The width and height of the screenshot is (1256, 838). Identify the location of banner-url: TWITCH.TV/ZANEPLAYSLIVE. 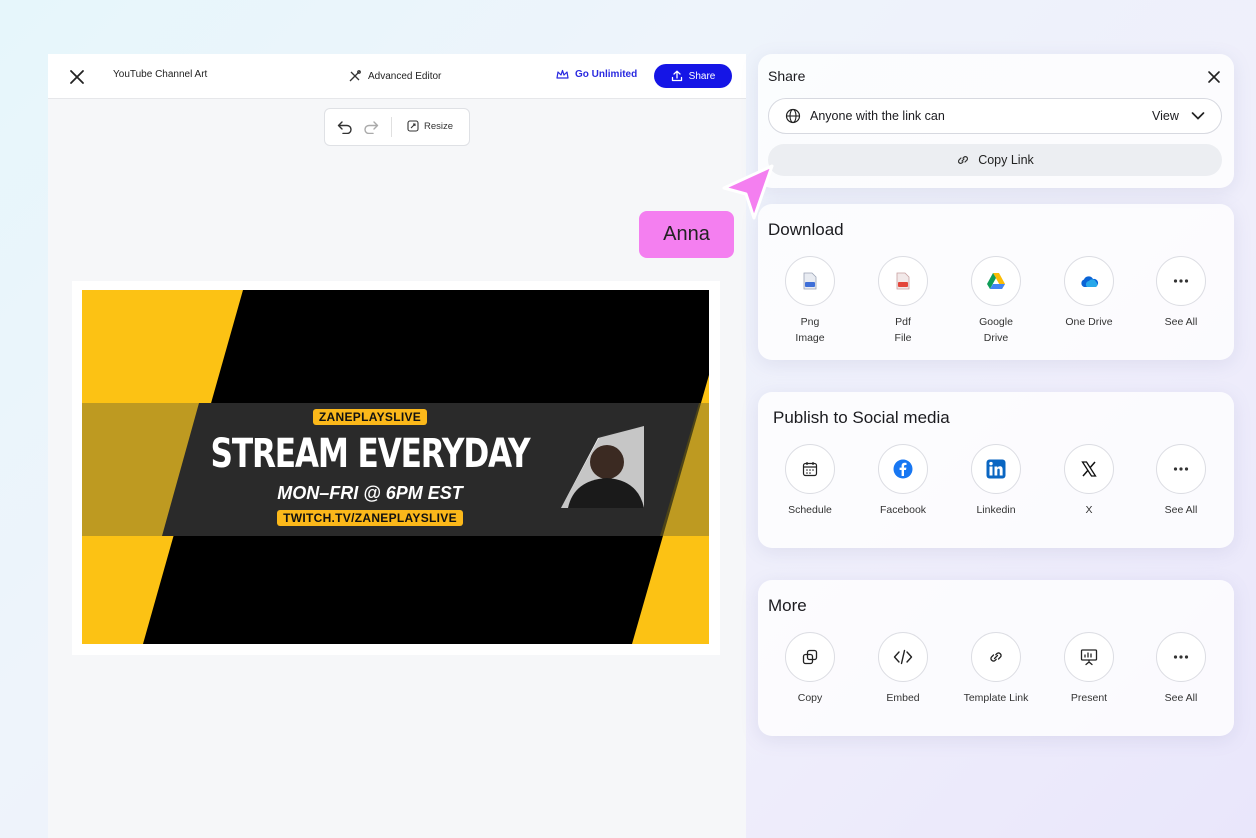
(370, 518).